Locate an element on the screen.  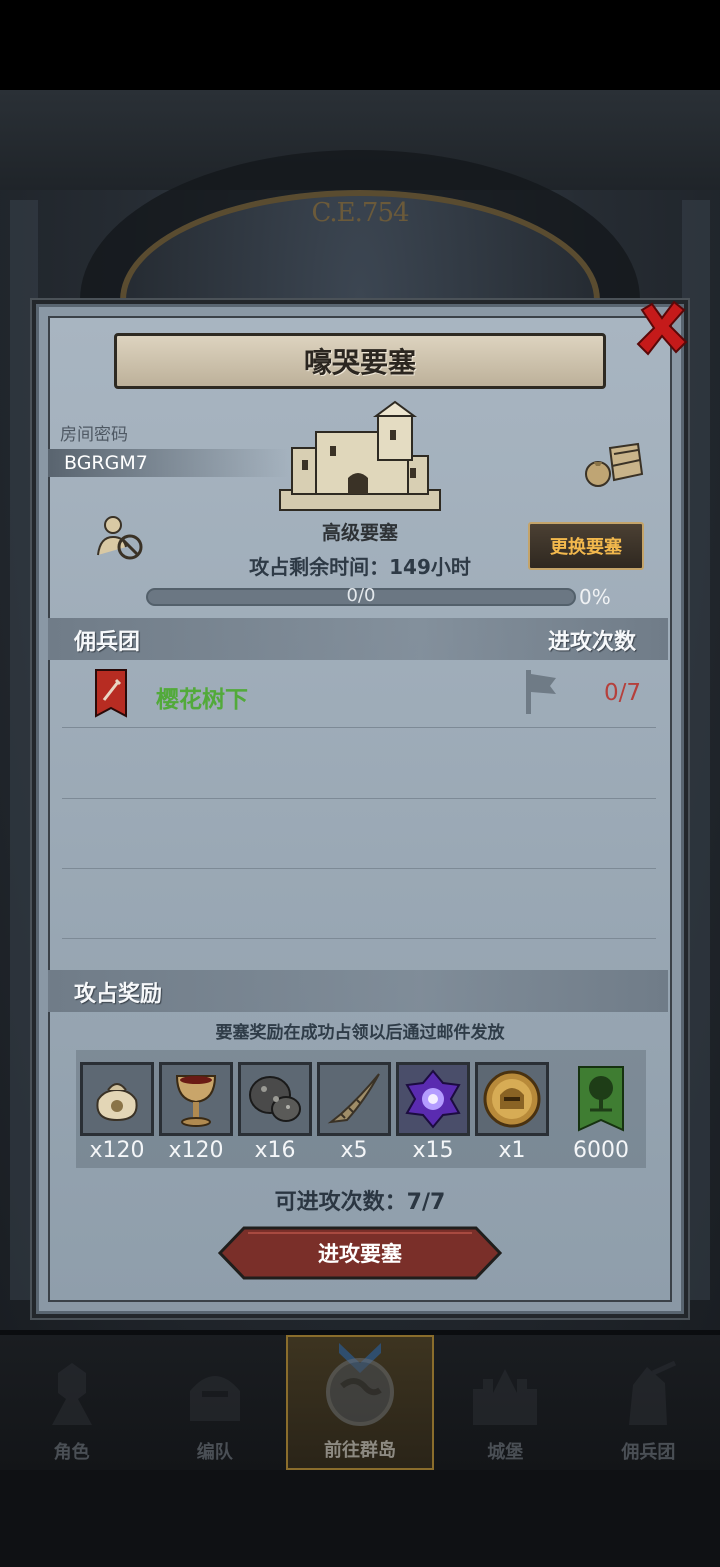
room-label: 房间密码 is located at coordinates (94, 435).